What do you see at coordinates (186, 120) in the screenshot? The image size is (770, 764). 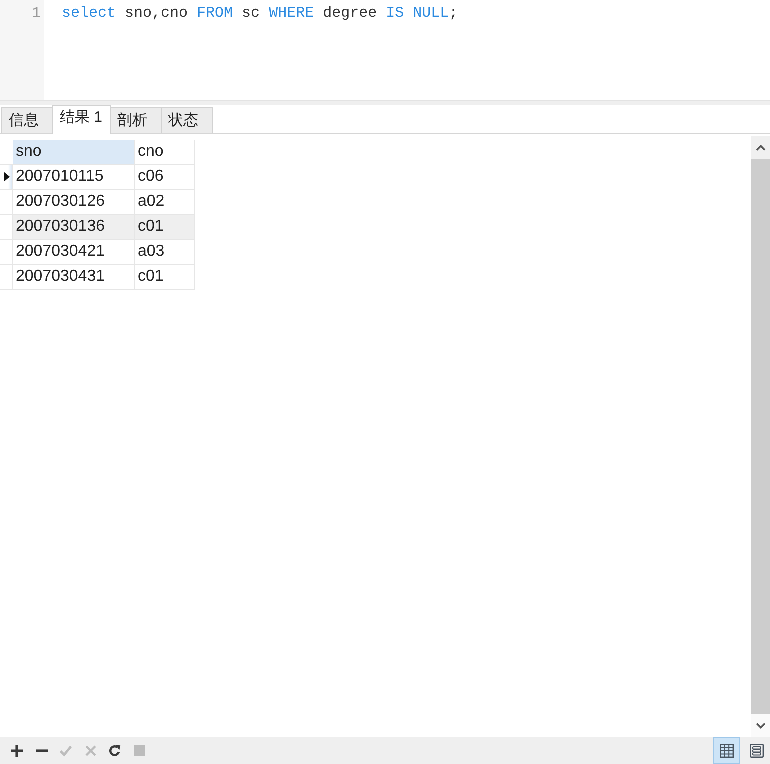 I see `result-tab: 状态` at bounding box center [186, 120].